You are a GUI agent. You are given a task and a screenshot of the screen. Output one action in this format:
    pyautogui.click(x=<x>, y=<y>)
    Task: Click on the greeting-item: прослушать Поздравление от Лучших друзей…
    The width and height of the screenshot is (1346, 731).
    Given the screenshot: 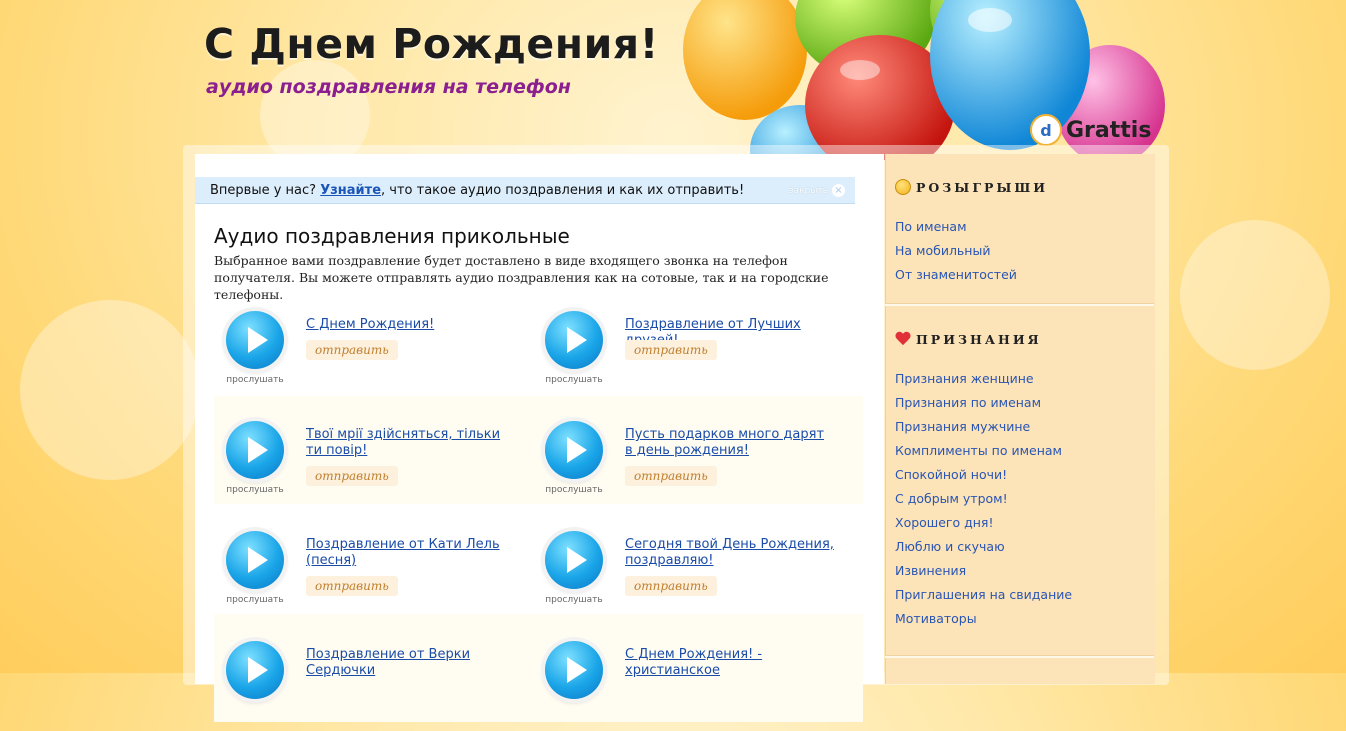 What is the action you would take?
    pyautogui.click(x=684, y=356)
    